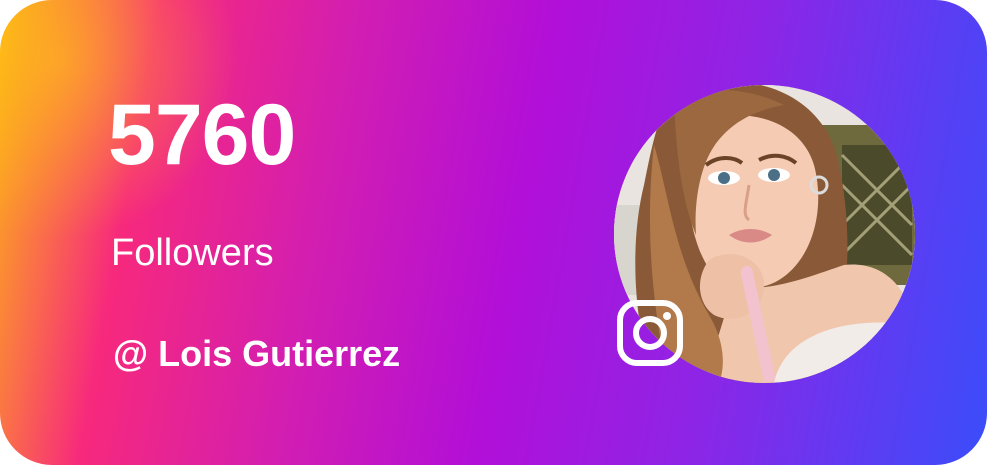 The height and width of the screenshot is (465, 987). What do you see at coordinates (256, 354) in the screenshot?
I see `profile-handle: @ Lois Gutierrez` at bounding box center [256, 354].